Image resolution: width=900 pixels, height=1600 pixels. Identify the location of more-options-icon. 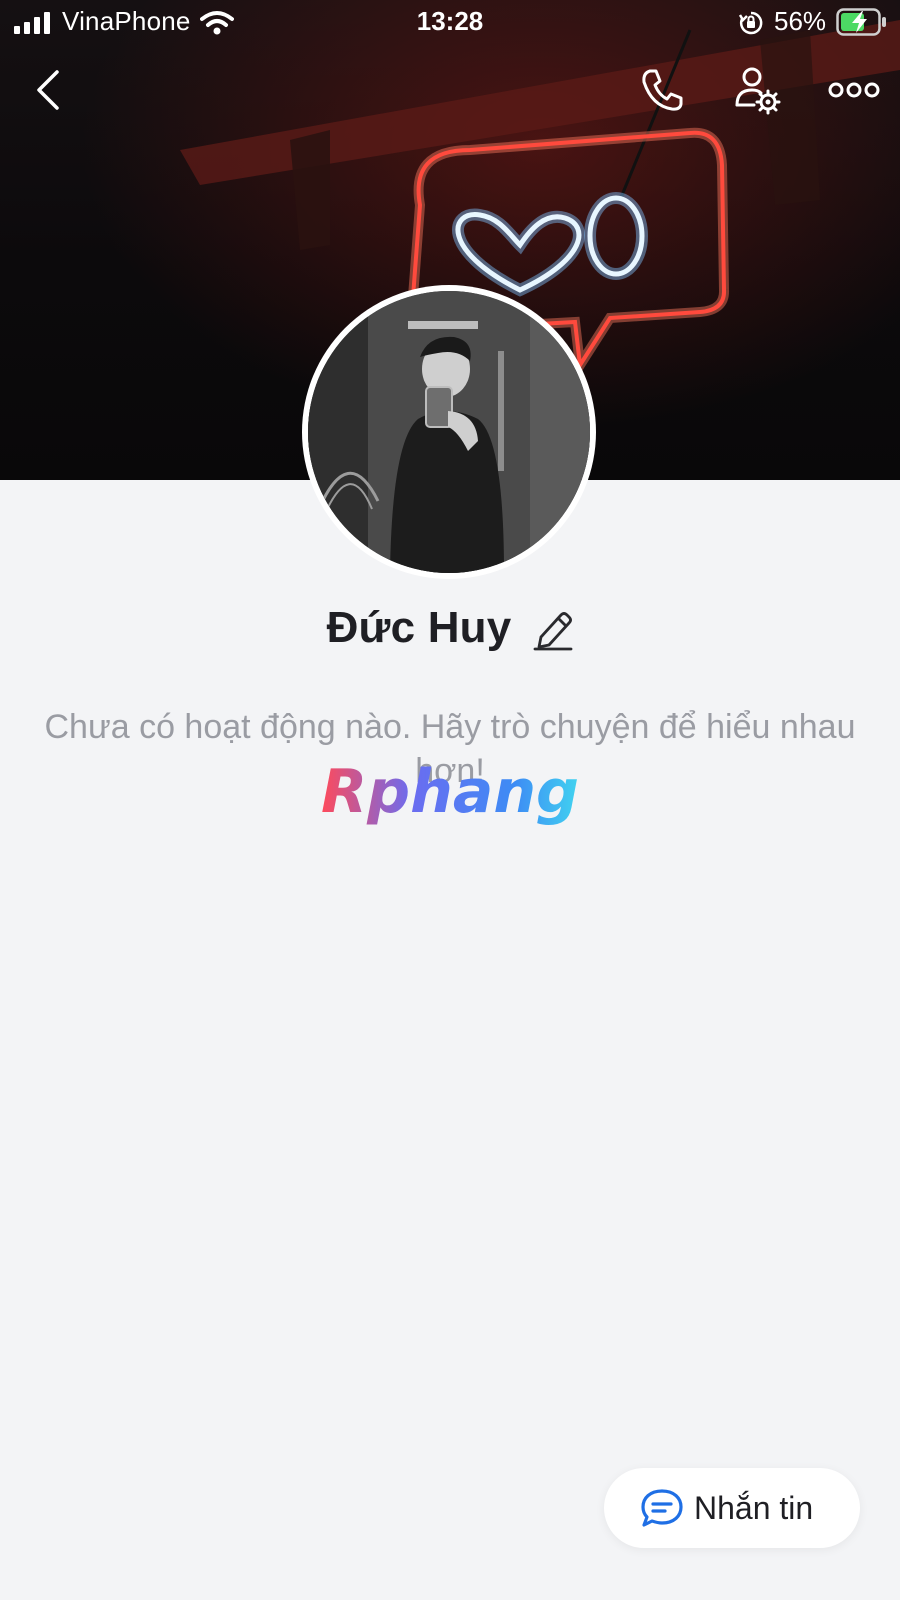
(854, 90).